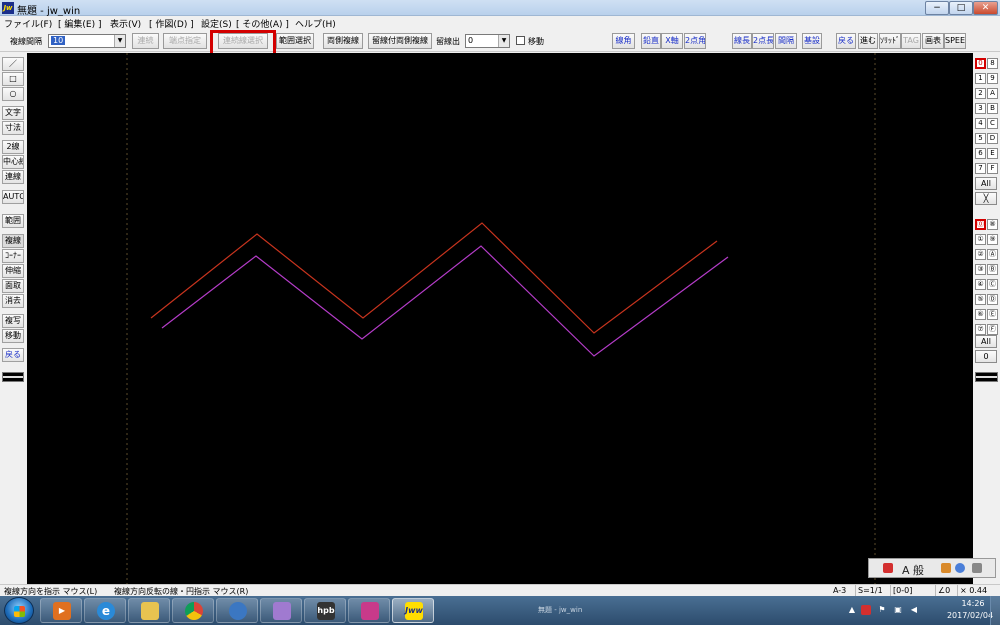  I want to click on taskbar-chrome, so click(193, 610).